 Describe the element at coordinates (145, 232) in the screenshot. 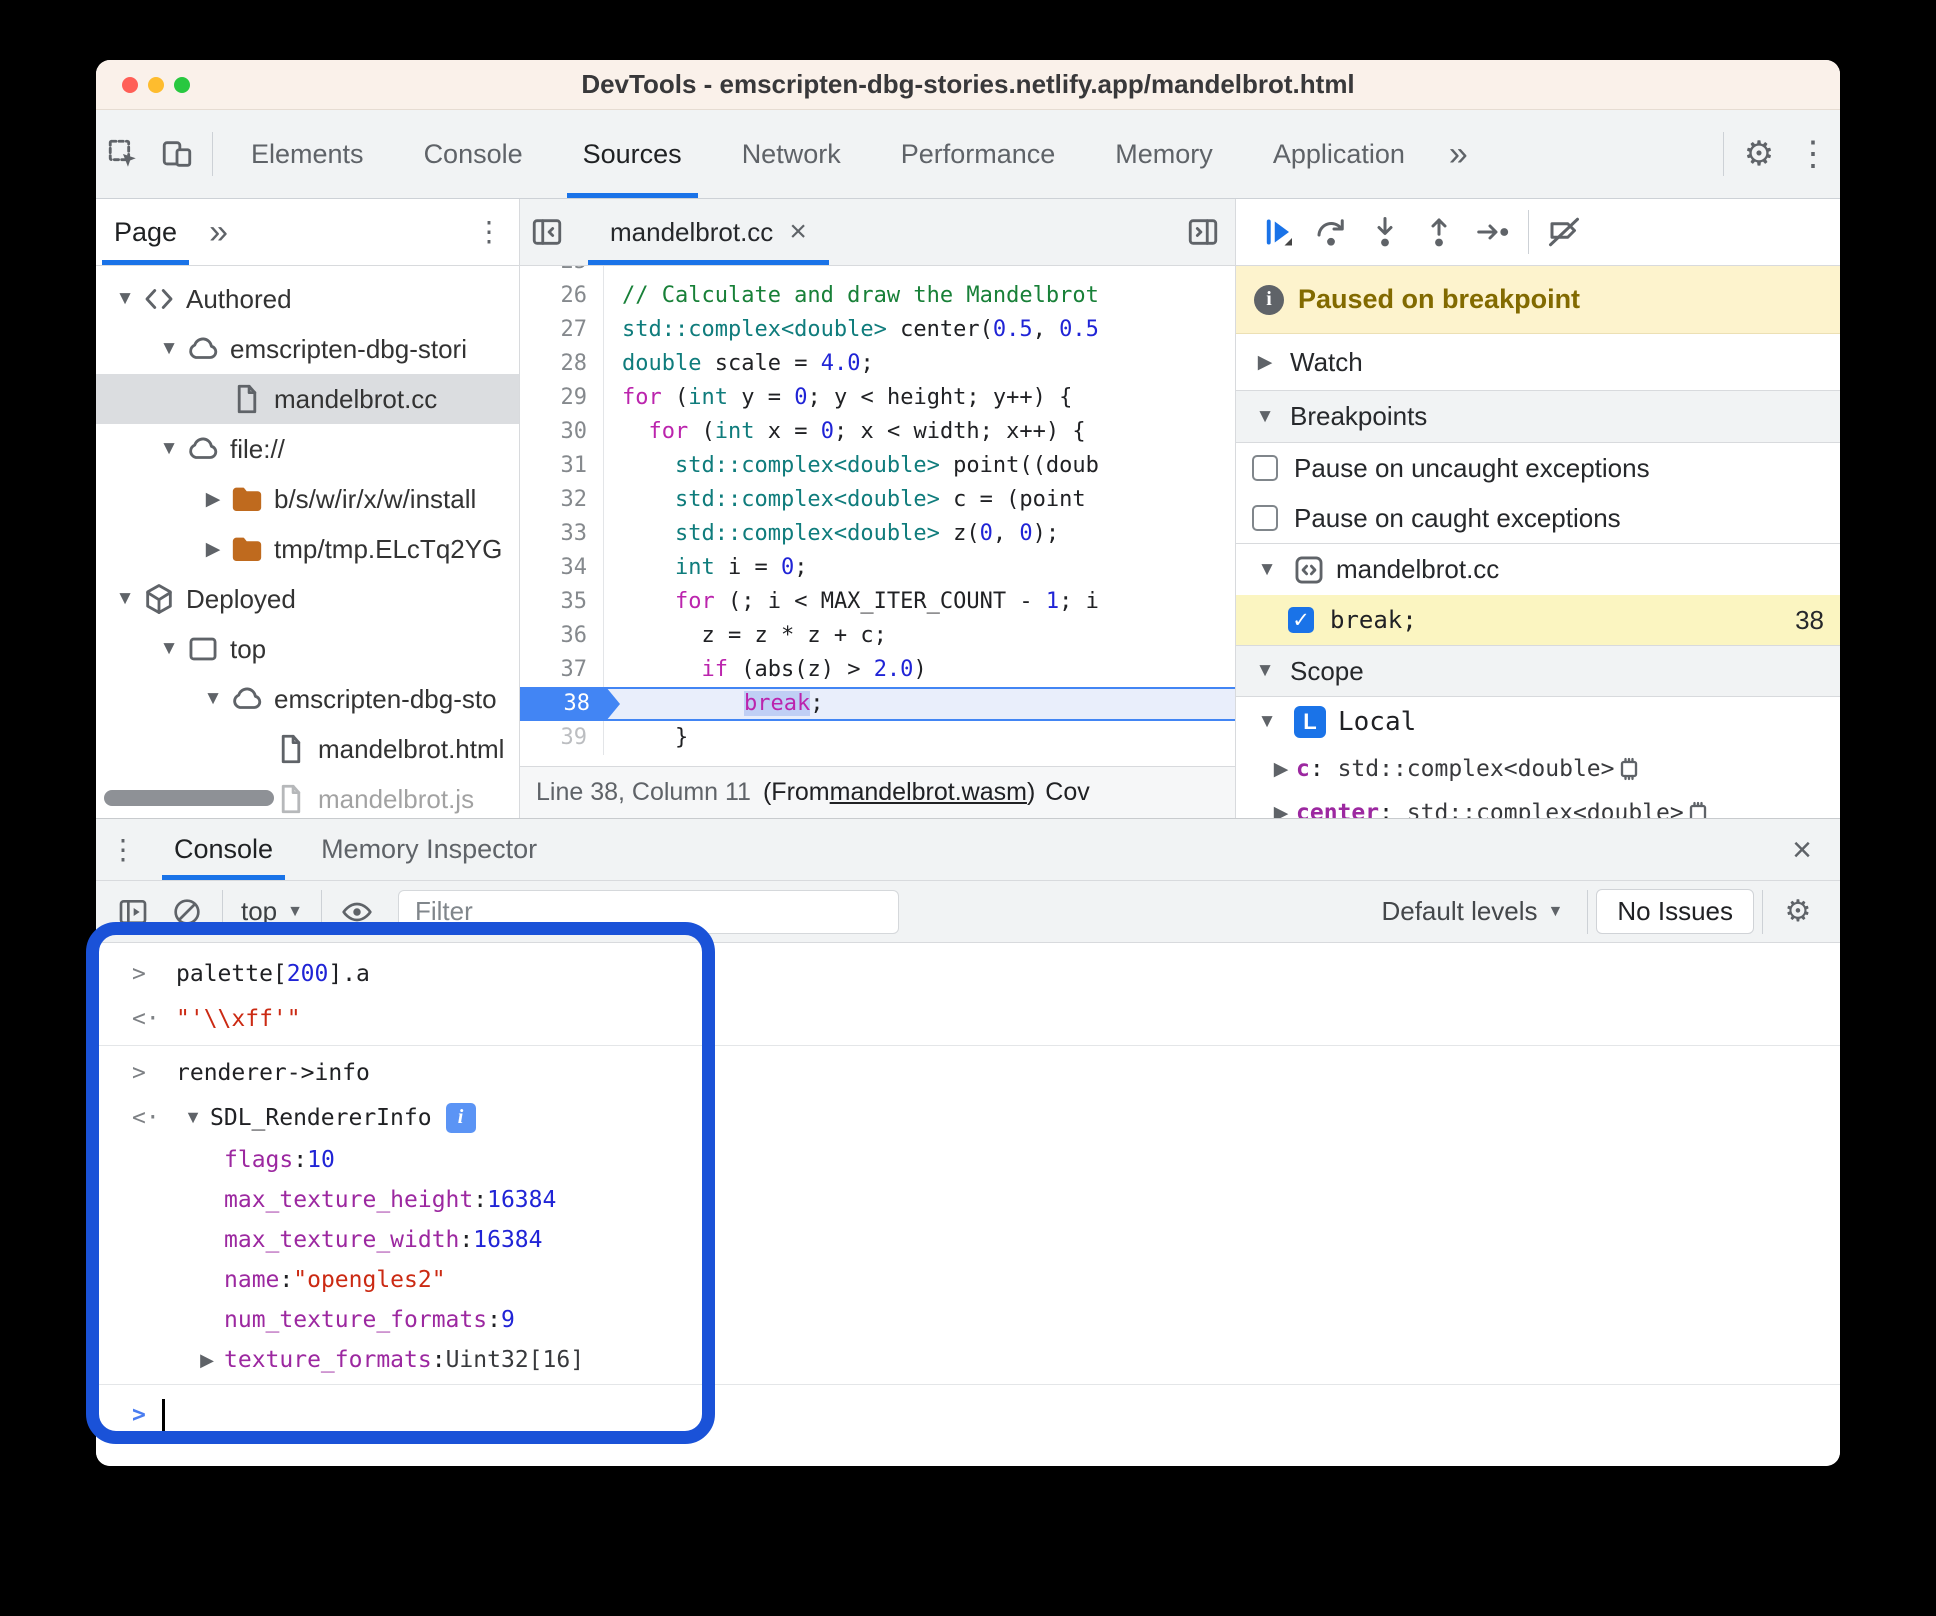

I see `tab-page: Page` at that location.